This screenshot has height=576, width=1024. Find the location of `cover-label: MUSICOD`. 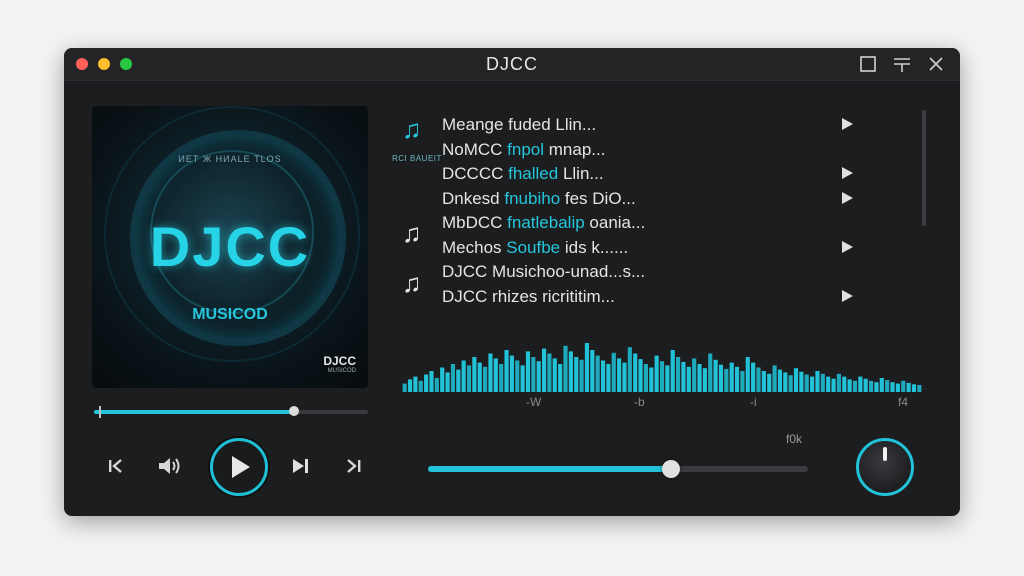

cover-label: MUSICOD is located at coordinates (230, 314).